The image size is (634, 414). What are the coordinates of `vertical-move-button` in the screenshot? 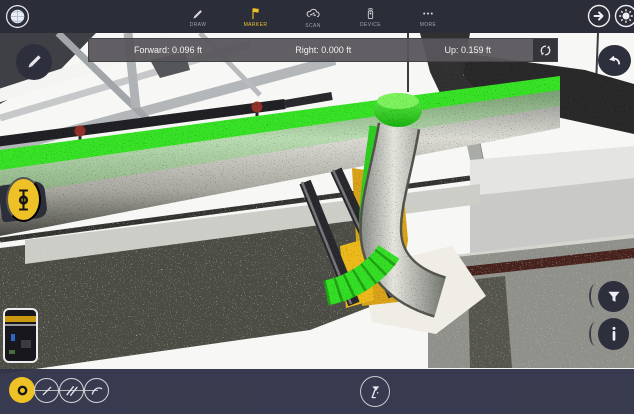 It's located at (23, 199).